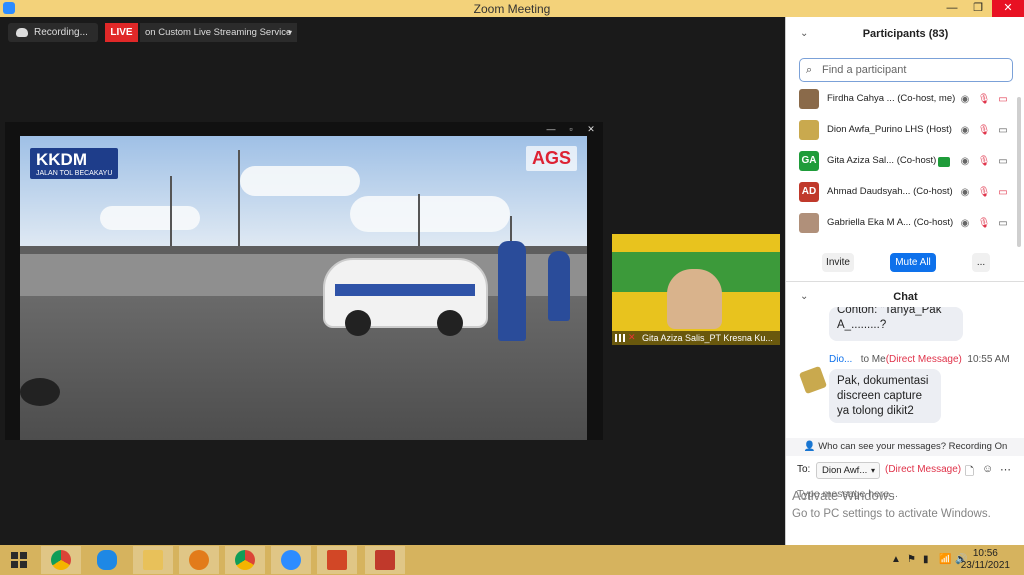 Image resolution: width=1024 pixels, height=575 pixels. I want to click on mute-all-button: Mute All, so click(913, 262).